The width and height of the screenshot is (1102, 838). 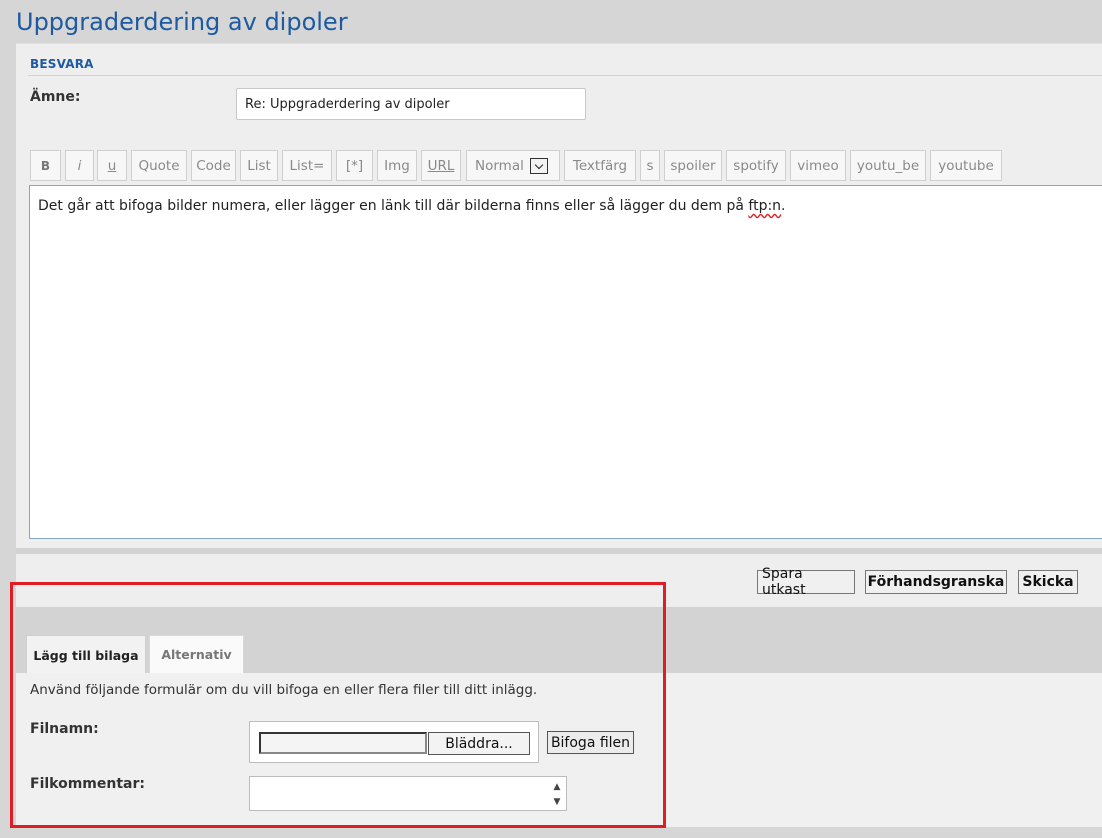 I want to click on url-button: URL, so click(x=441, y=165).